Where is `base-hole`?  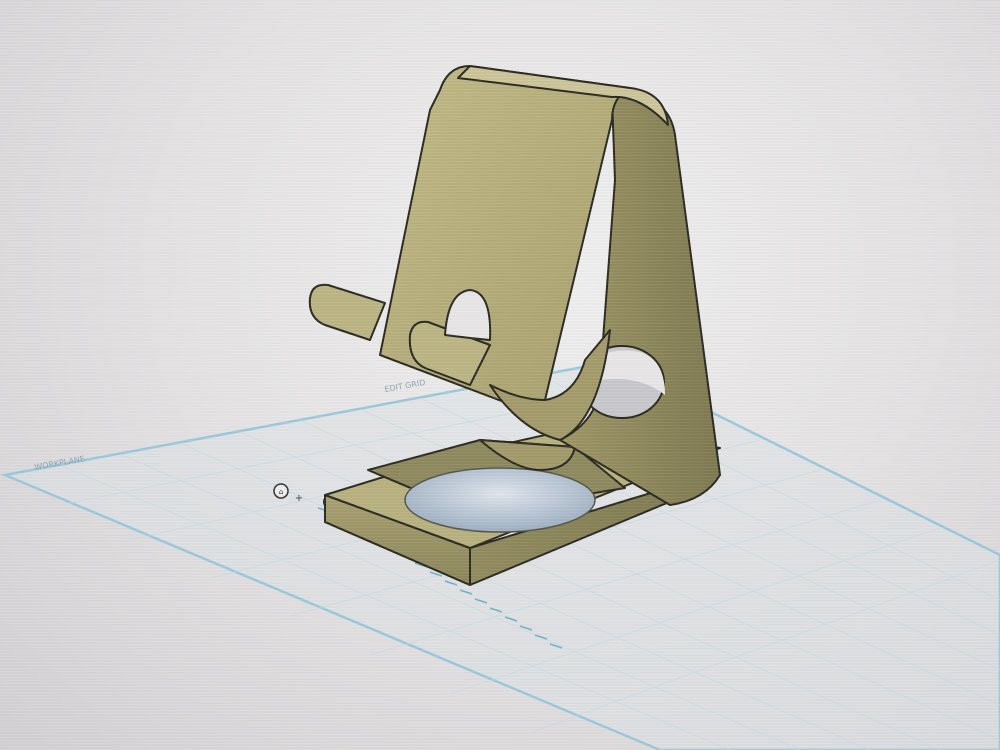 base-hole is located at coordinates (500, 500).